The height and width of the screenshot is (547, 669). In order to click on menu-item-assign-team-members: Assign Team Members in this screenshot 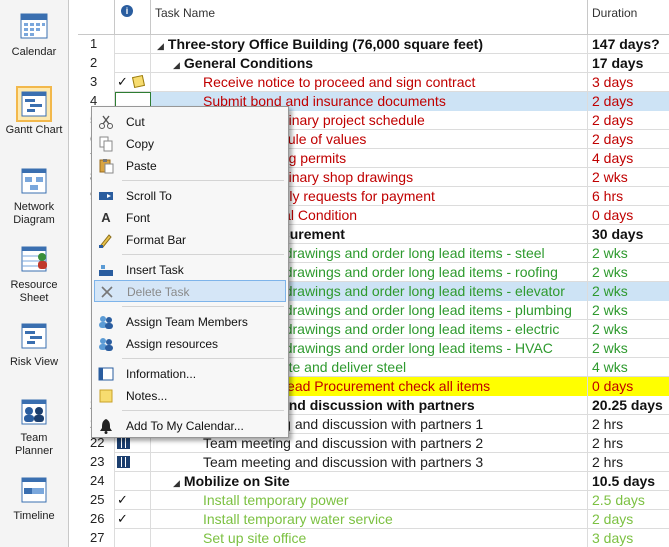, I will do `click(190, 322)`.